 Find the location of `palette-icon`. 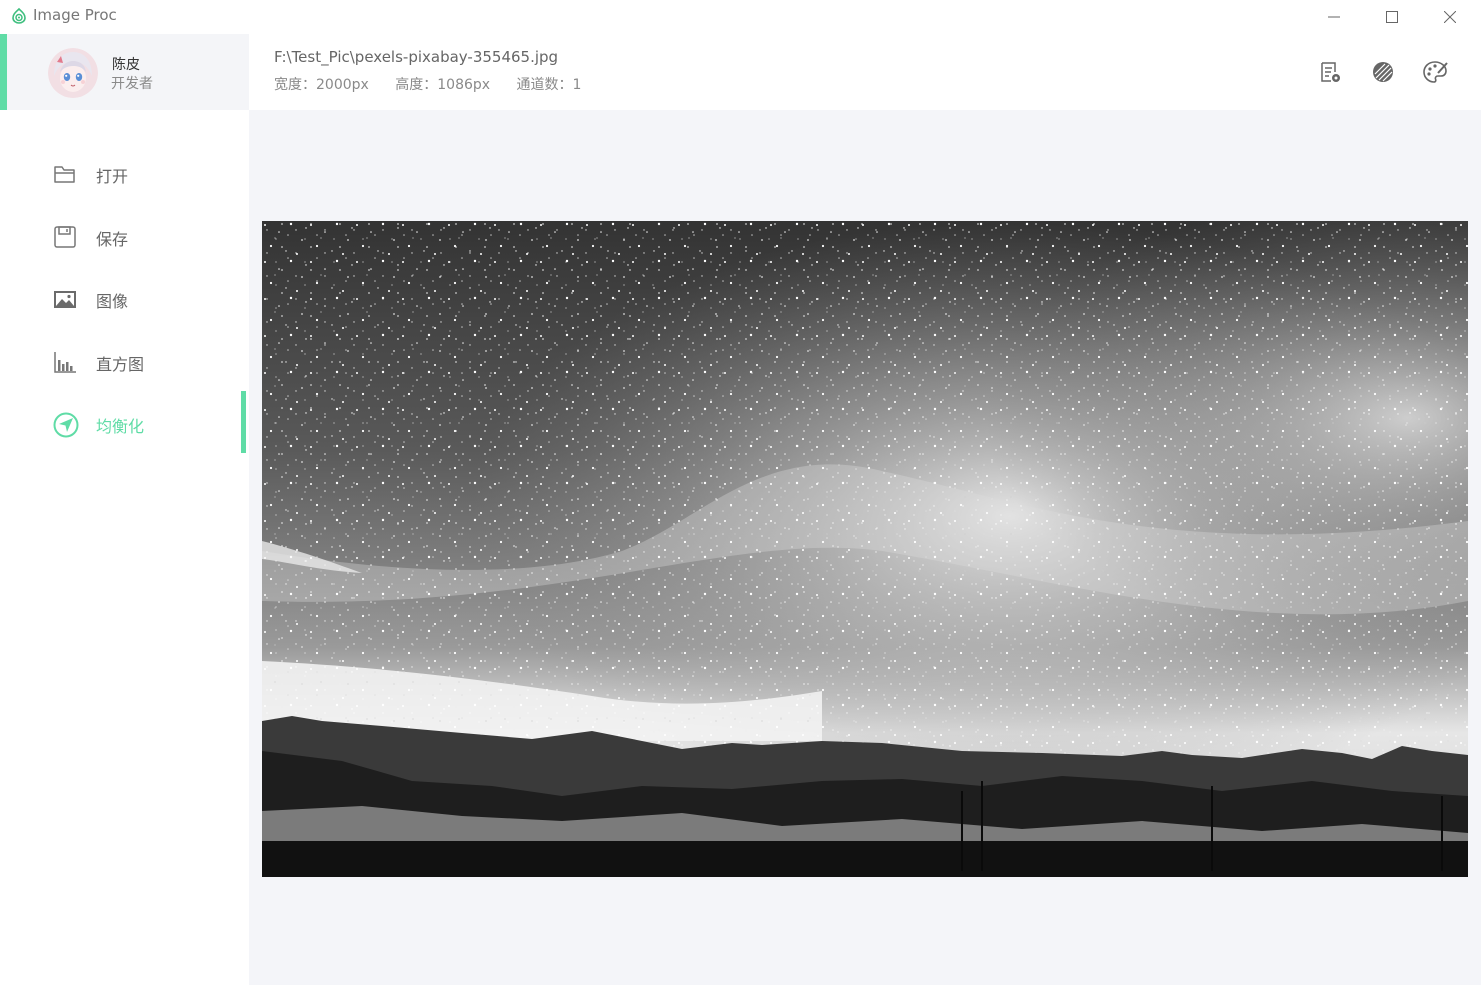

palette-icon is located at coordinates (1435, 72).